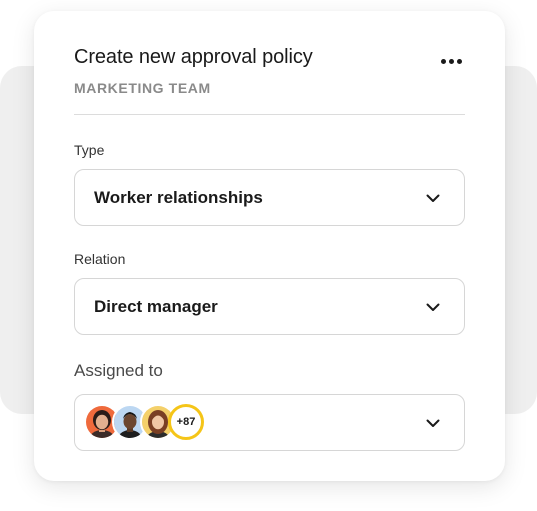  What do you see at coordinates (142, 88) in the screenshot?
I see `team-subtitle: MARKETING TEAM` at bounding box center [142, 88].